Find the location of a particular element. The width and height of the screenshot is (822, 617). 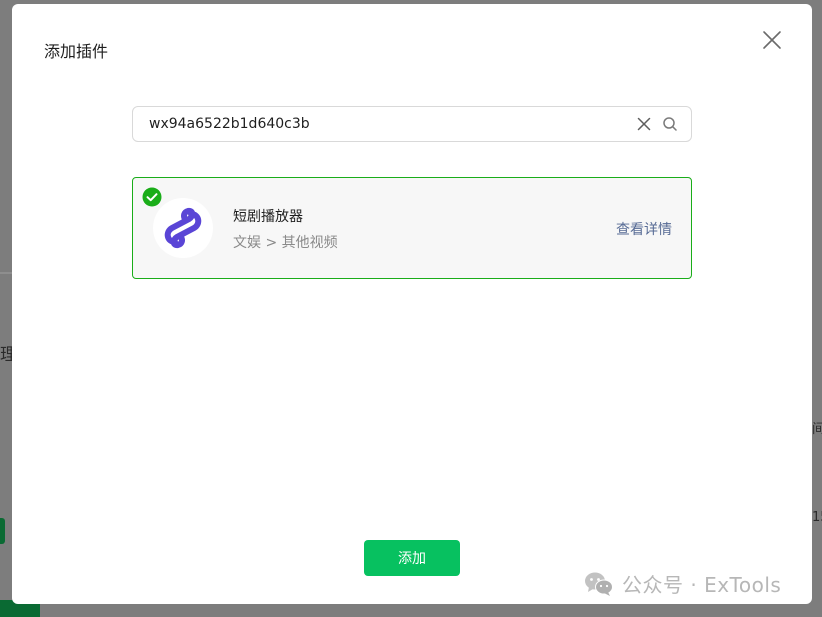

search-field is located at coordinates (412, 124).